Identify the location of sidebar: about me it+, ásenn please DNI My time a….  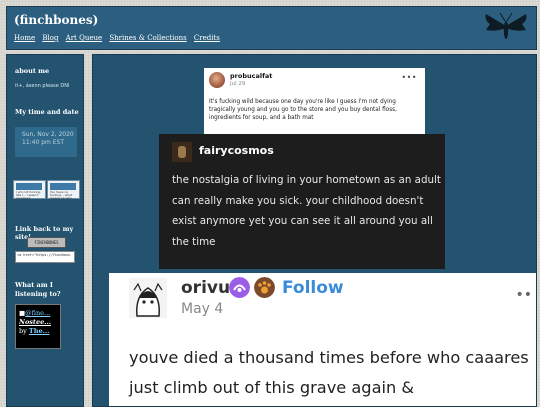
(45, 230).